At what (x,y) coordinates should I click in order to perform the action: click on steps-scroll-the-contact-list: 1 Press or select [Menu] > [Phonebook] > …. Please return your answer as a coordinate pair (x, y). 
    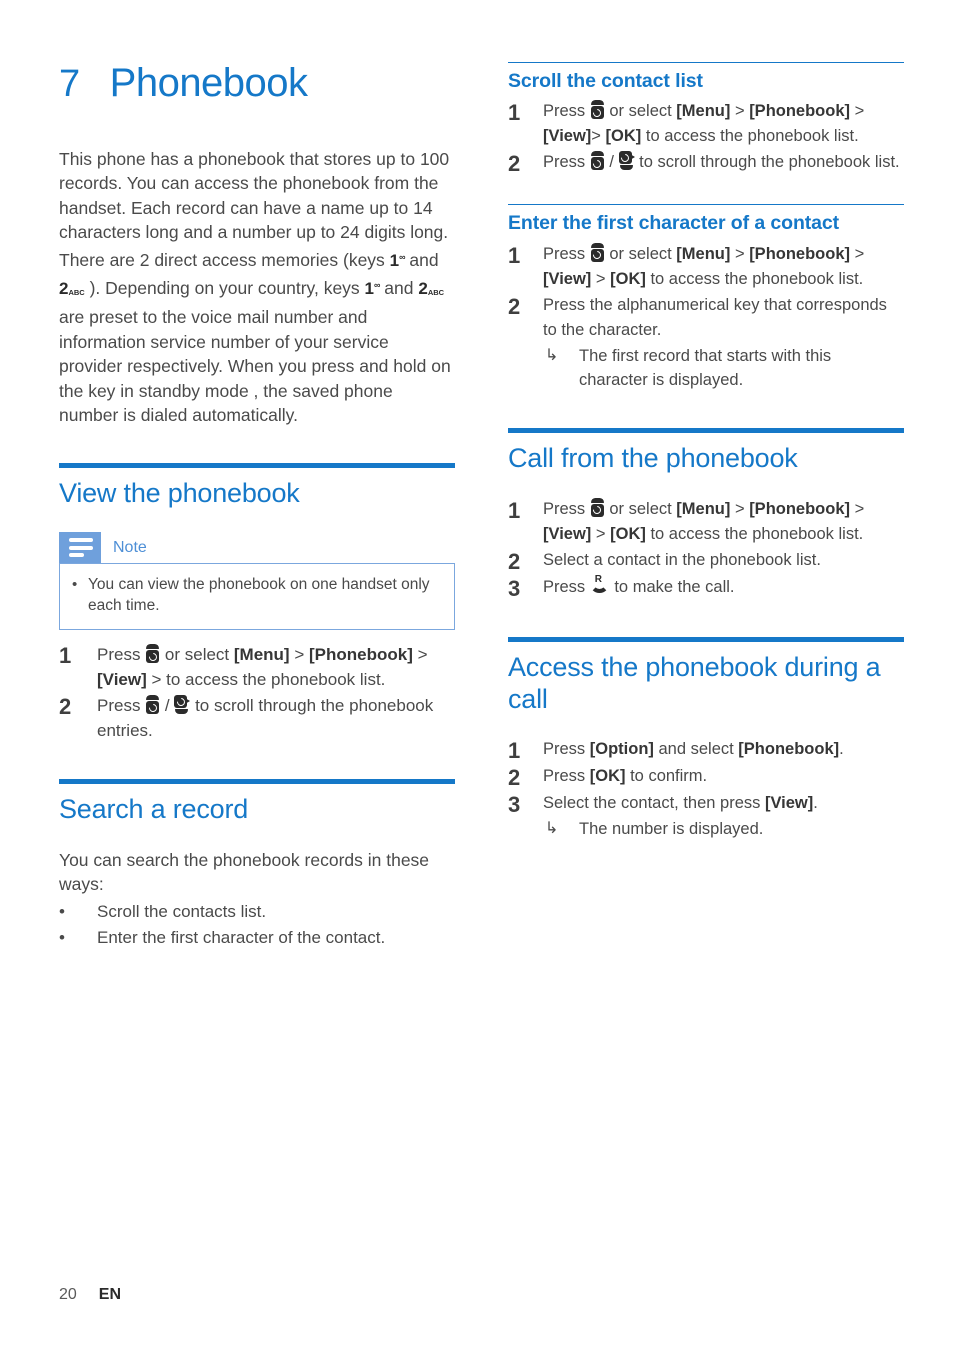
    Looking at the image, I should click on (706, 137).